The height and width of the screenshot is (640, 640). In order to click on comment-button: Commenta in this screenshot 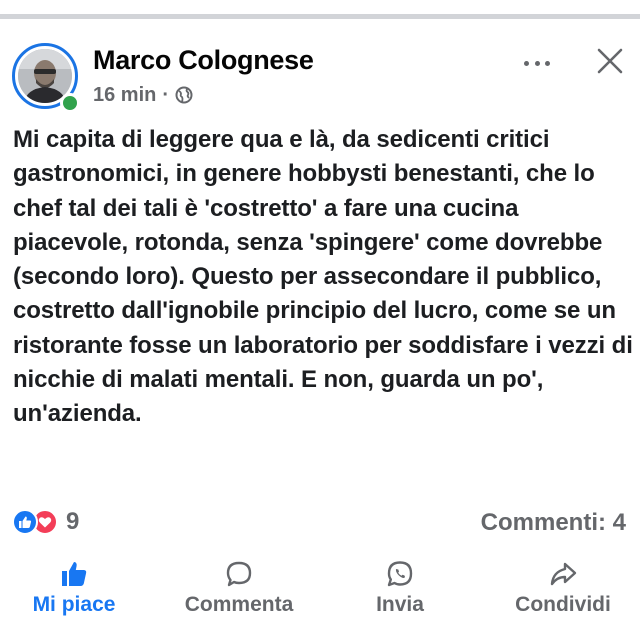, I will do `click(239, 597)`.